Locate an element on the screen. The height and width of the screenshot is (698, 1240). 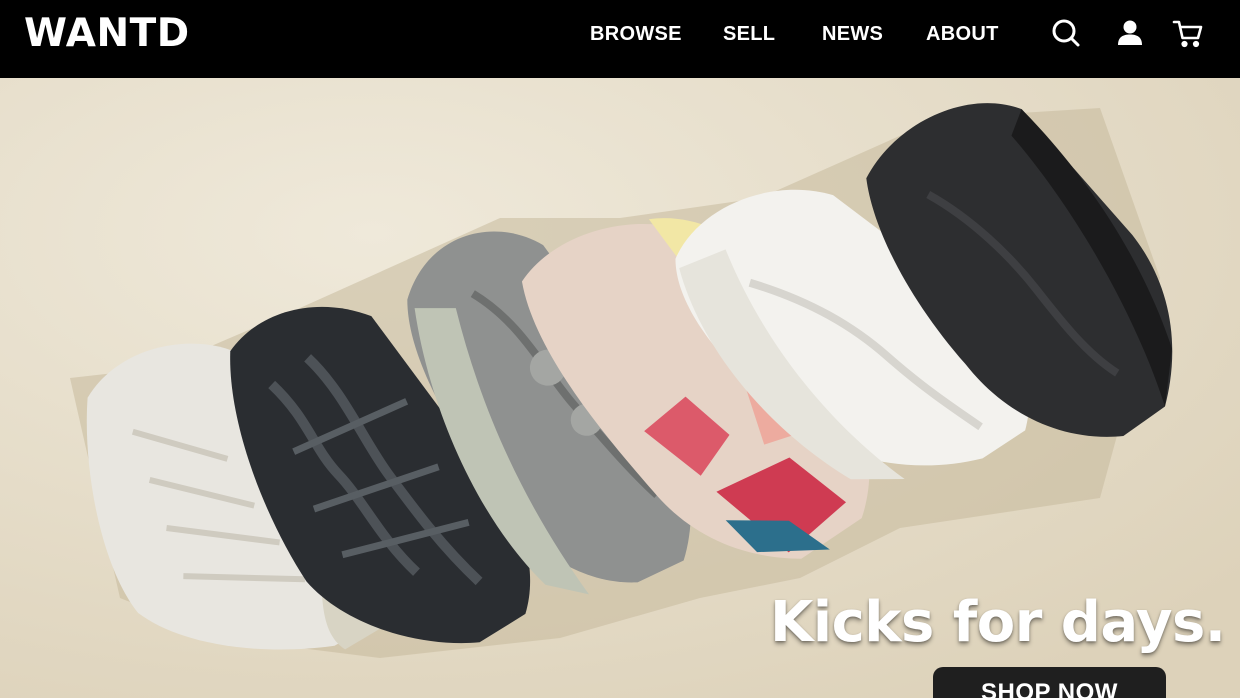
shop-now-button: SHOP NOW is located at coordinates (1049, 682).